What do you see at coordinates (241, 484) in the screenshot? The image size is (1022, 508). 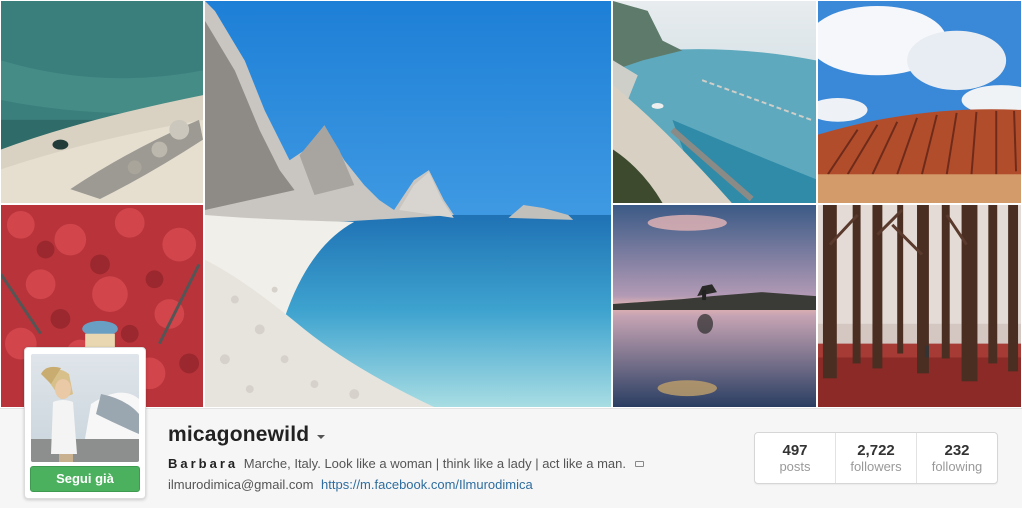 I see `email-text: ilmurodimica@gmail.com` at bounding box center [241, 484].